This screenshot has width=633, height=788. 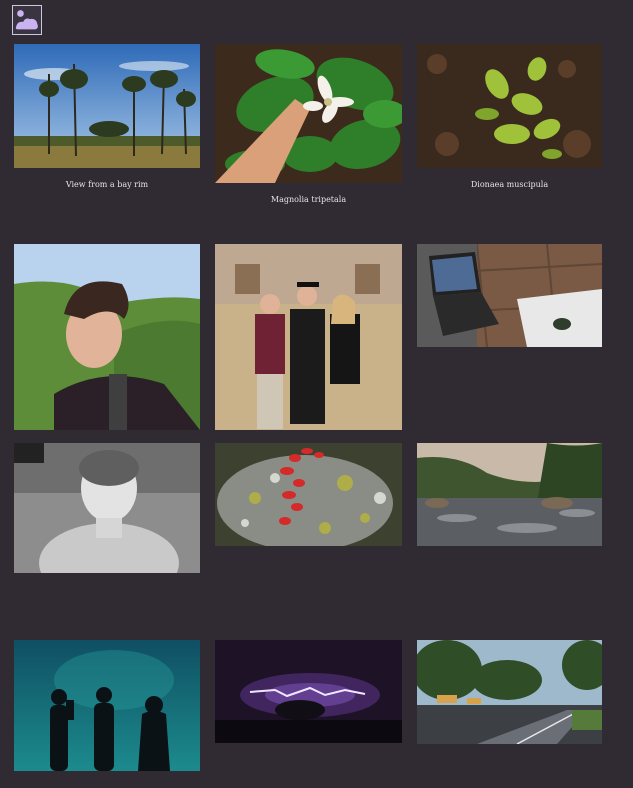 I want to click on site-logo, so click(x=27, y=20).